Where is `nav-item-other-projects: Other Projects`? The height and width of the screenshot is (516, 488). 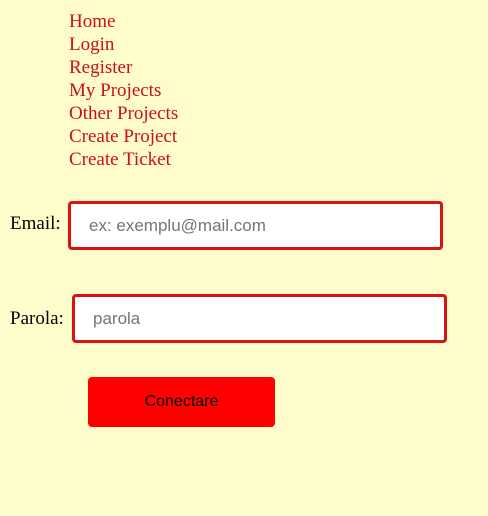 nav-item-other-projects: Other Projects is located at coordinates (123, 113).